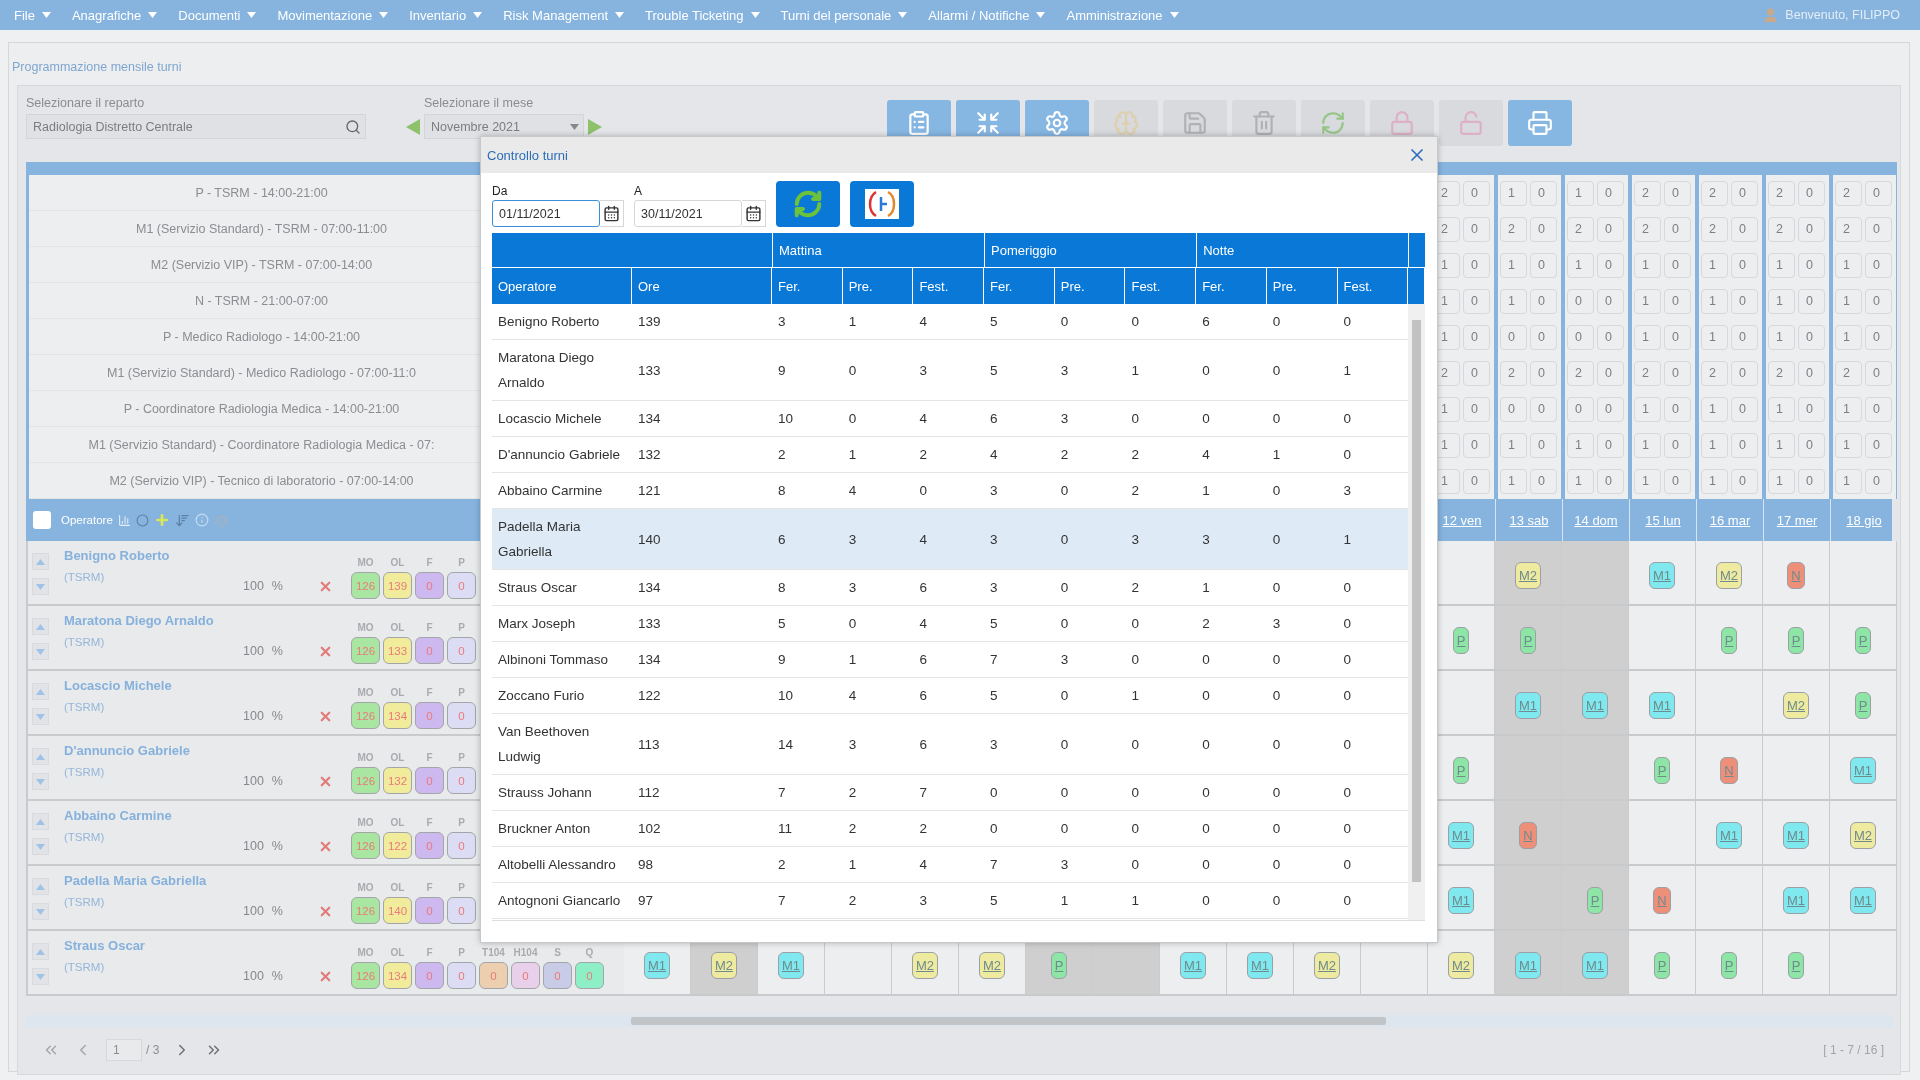  What do you see at coordinates (42, 520) in the screenshot?
I see `checkbox` at bounding box center [42, 520].